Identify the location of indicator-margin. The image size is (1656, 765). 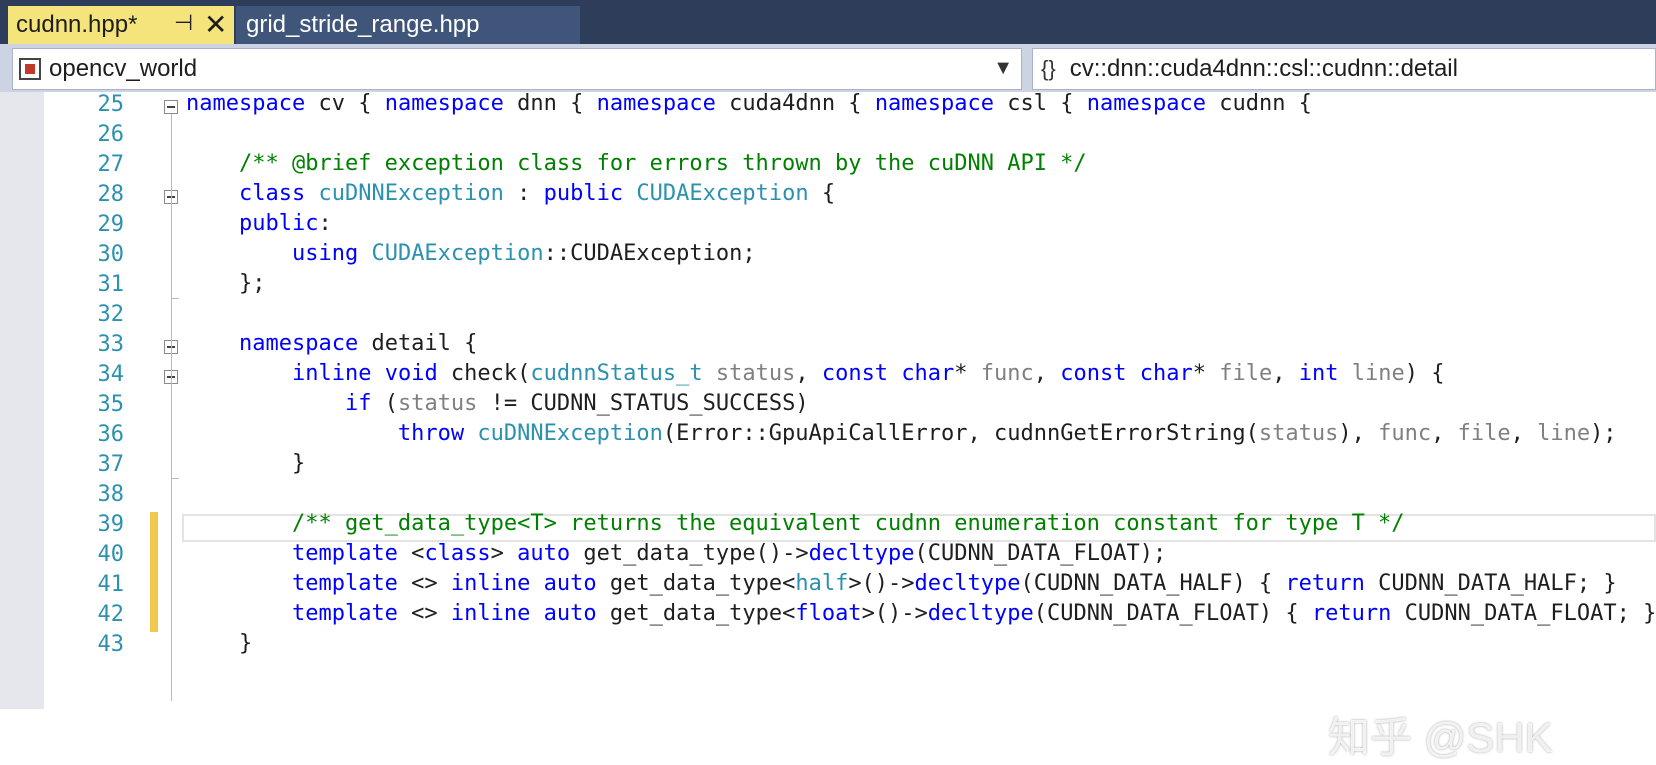
(22, 400).